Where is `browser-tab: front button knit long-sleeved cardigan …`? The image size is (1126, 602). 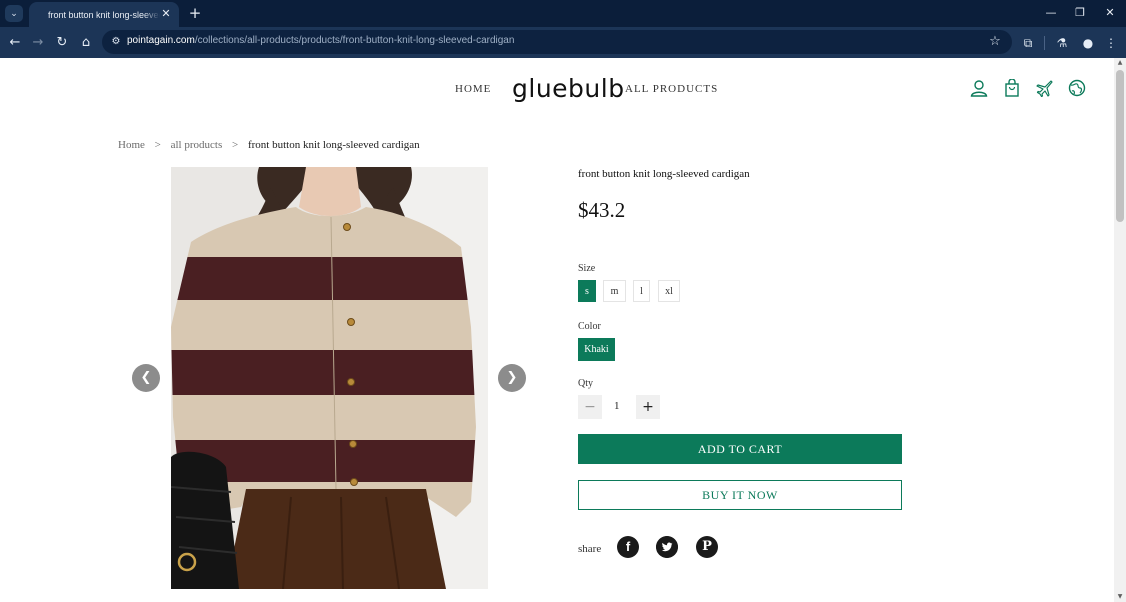
browser-tab: front button knit long-sleeved cardigan … is located at coordinates (104, 14).